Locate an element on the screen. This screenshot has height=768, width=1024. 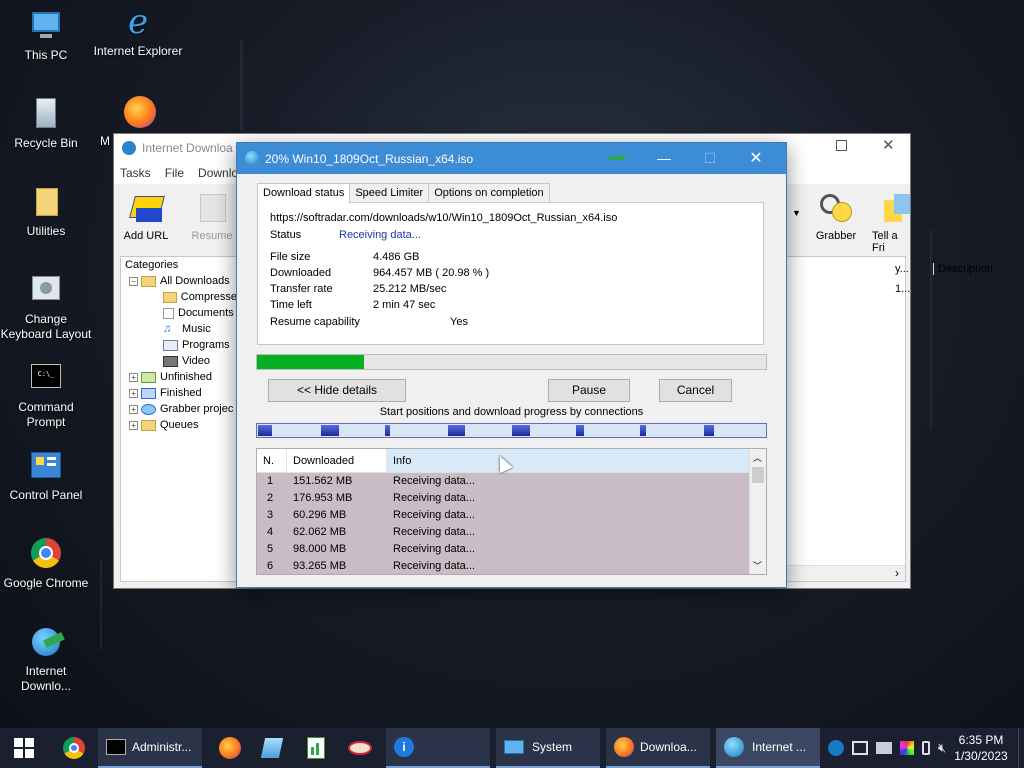
network-icon is located at coordinates (860, 748).